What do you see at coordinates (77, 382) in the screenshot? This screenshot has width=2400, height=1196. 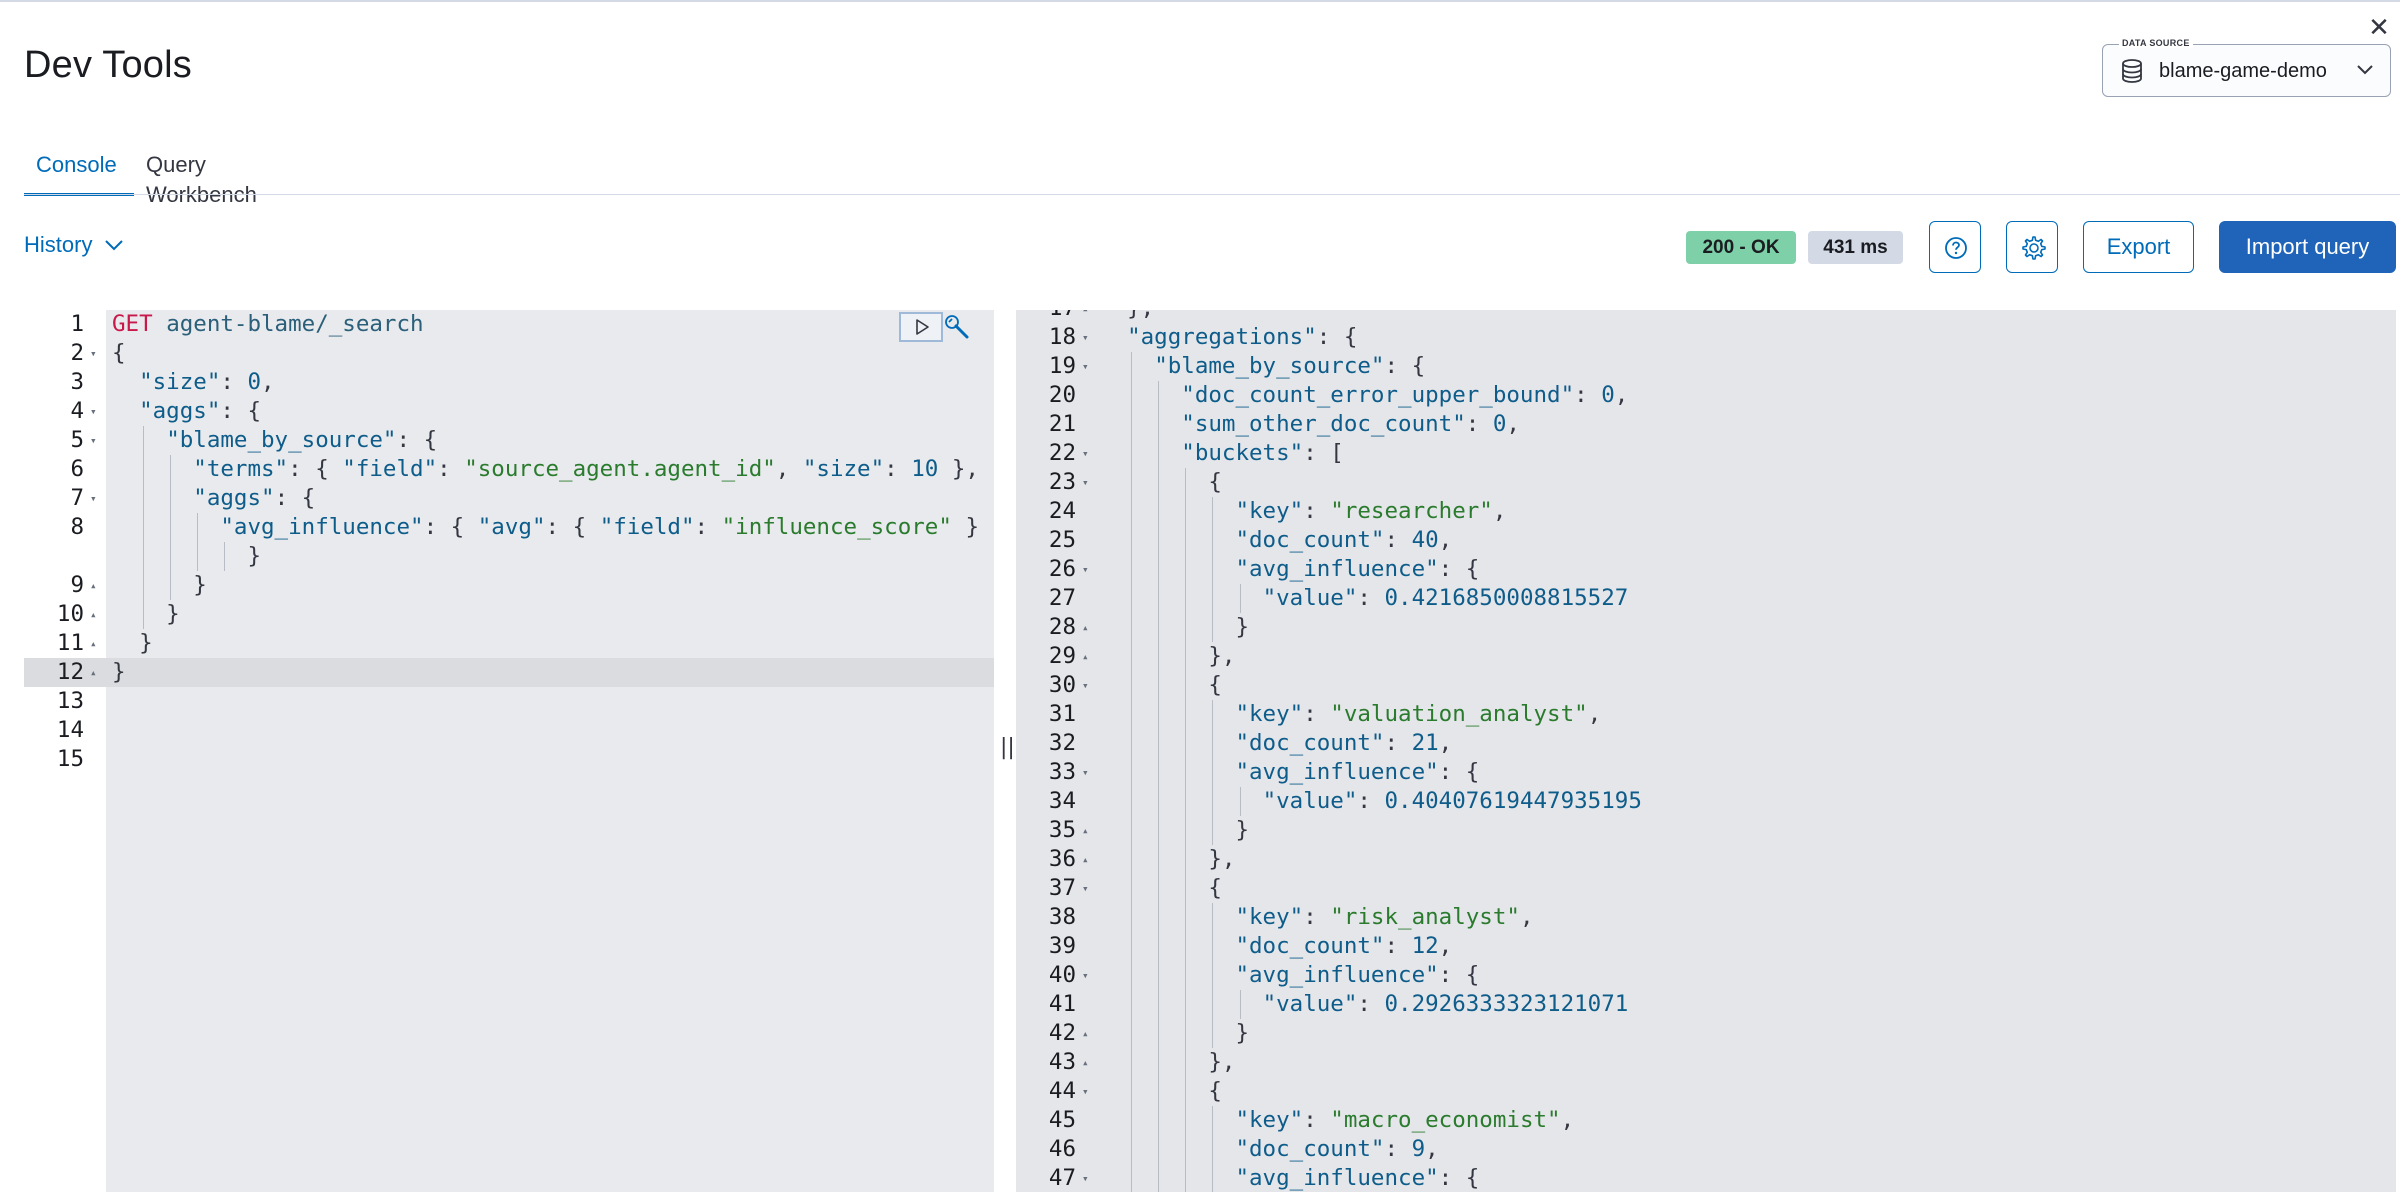 I see `line-number: 3` at bounding box center [77, 382].